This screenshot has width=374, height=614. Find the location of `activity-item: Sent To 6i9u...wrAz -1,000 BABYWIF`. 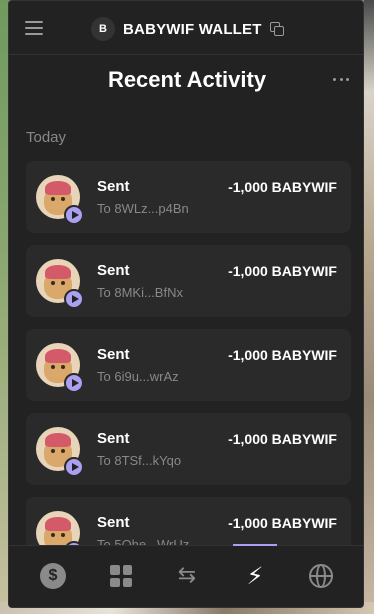

activity-item: Sent To 6i9u...wrAz -1,000 BABYWIF is located at coordinates (188, 365).